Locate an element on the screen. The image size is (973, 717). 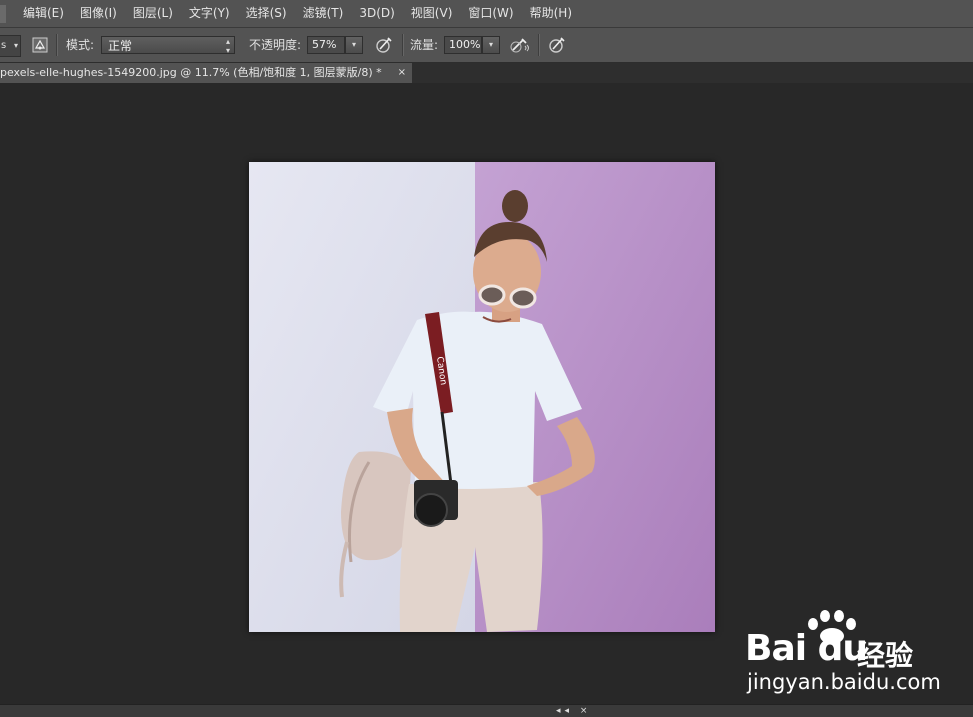
blend-mode-value: 正常 is located at coordinates (120, 46).